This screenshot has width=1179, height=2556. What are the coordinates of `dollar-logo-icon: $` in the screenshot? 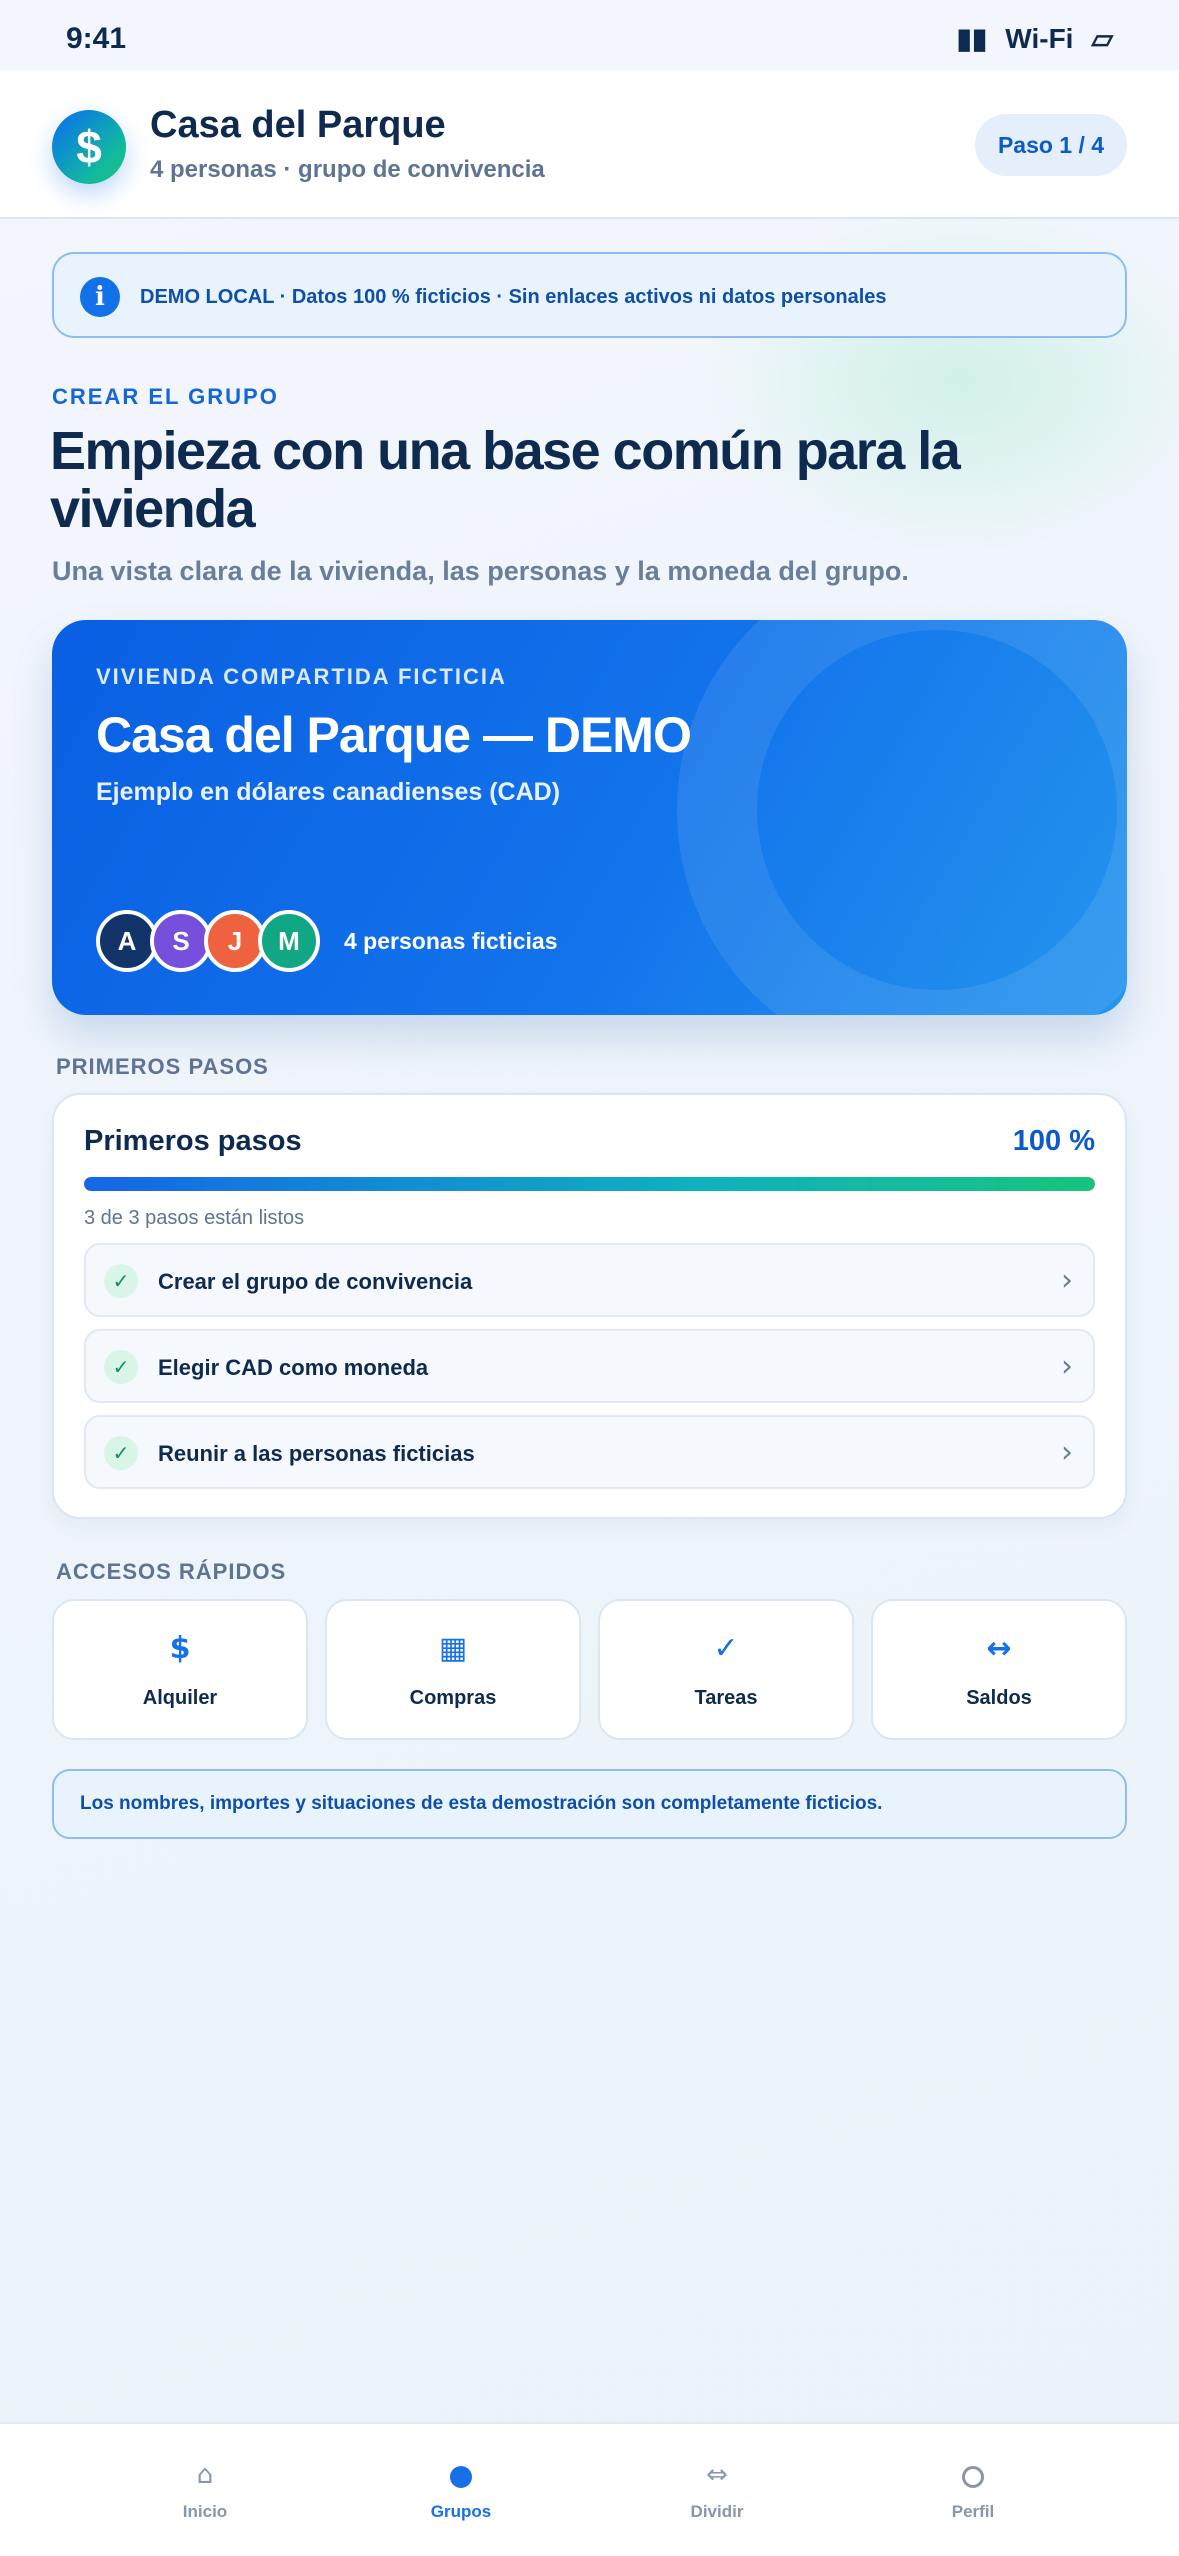 It's located at (89, 147).